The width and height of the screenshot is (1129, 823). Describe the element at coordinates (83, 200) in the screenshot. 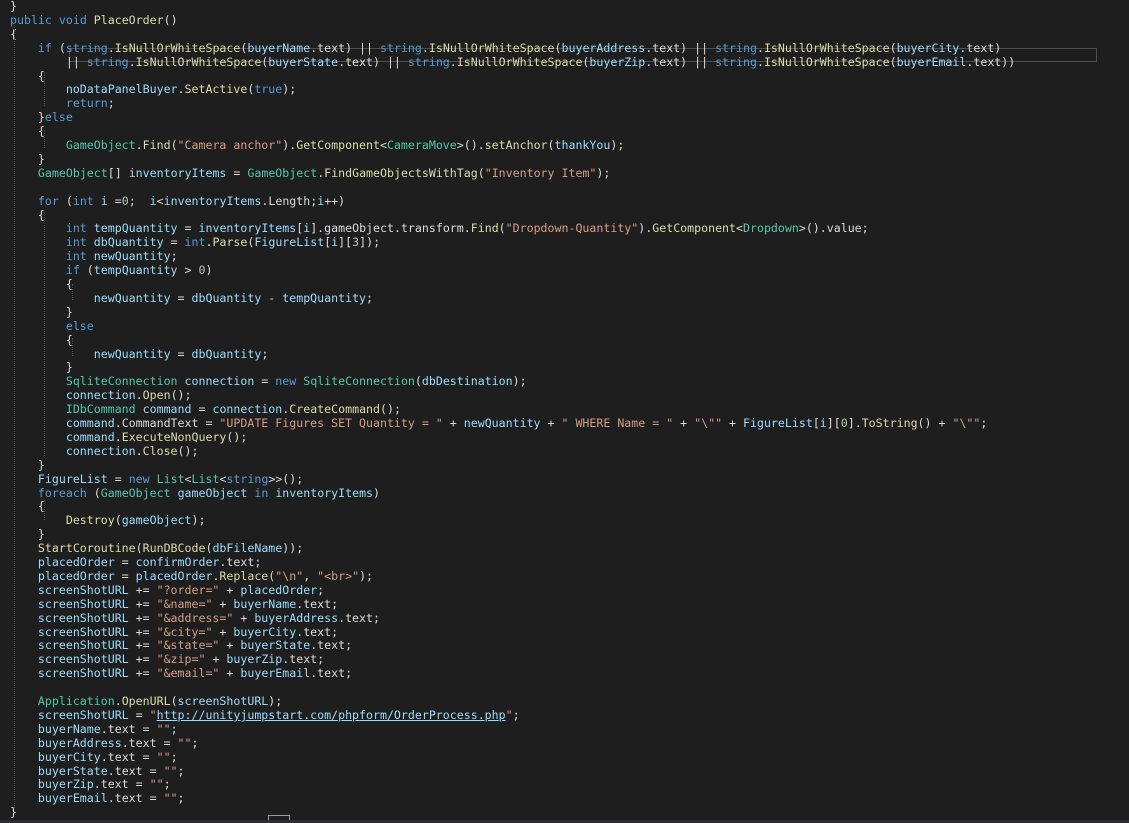

I see `code-token: int` at that location.